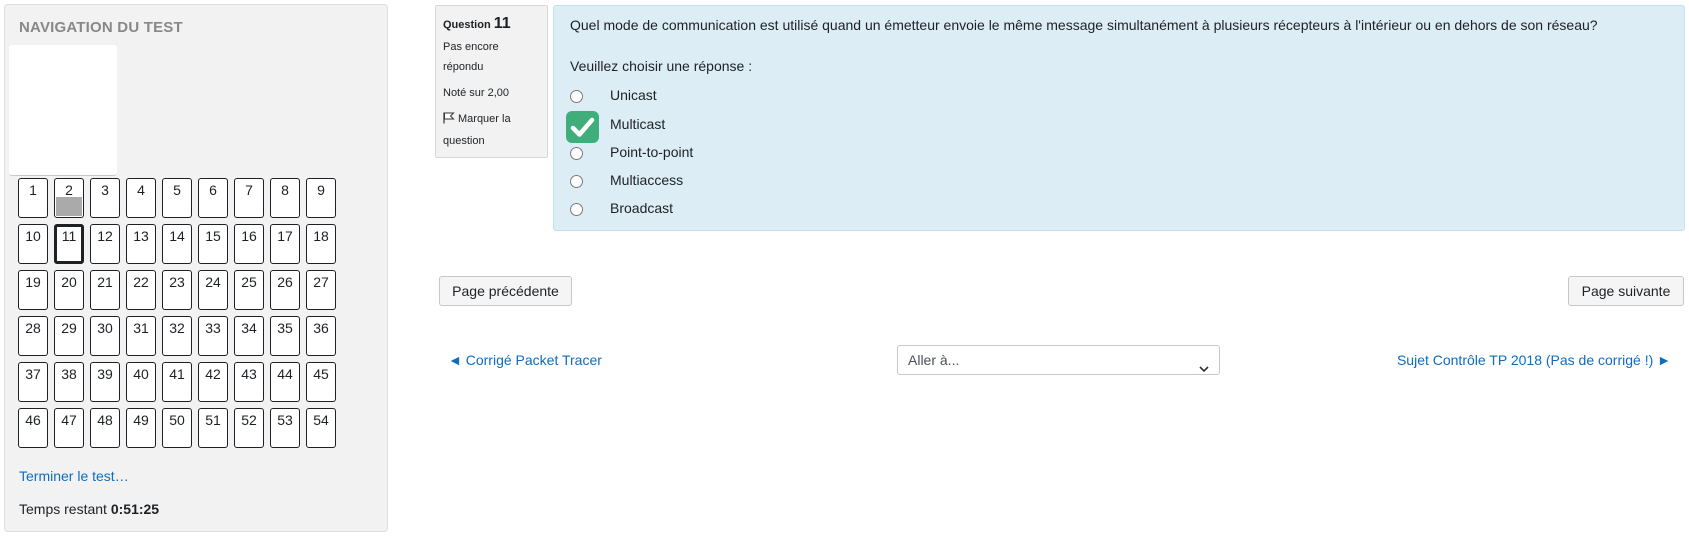 The width and height of the screenshot is (1689, 537). Describe the element at coordinates (33, 236) in the screenshot. I see `question-nav-number: 10` at that location.